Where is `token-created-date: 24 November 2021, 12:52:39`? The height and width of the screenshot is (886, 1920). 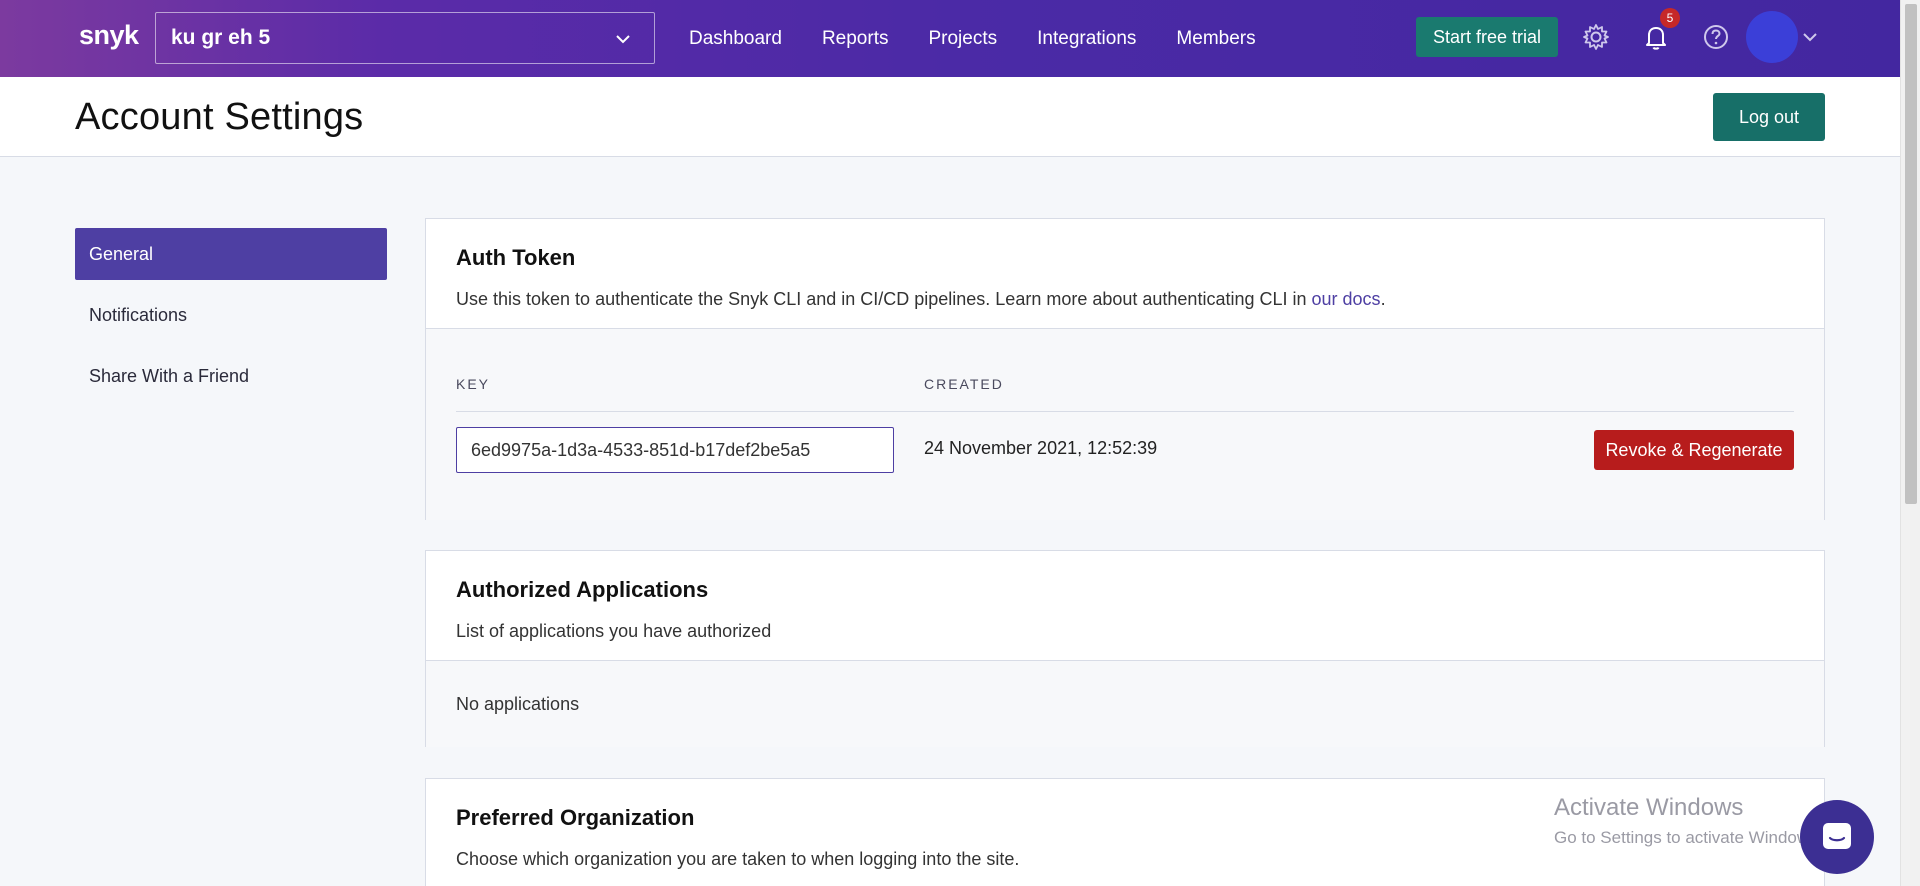
token-created-date: 24 November 2021, 12:52:39 is located at coordinates (1041, 448).